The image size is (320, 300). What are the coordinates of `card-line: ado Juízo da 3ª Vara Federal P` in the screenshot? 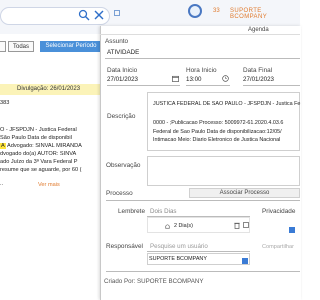 It's located at (39, 162).